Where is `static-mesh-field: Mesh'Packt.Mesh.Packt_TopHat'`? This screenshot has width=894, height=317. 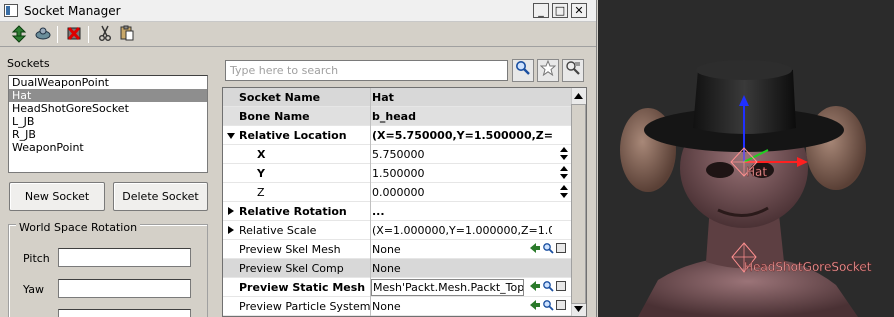
static-mesh-field: Mesh'Packt.Mesh.Packt_TopHat' is located at coordinates (447, 287).